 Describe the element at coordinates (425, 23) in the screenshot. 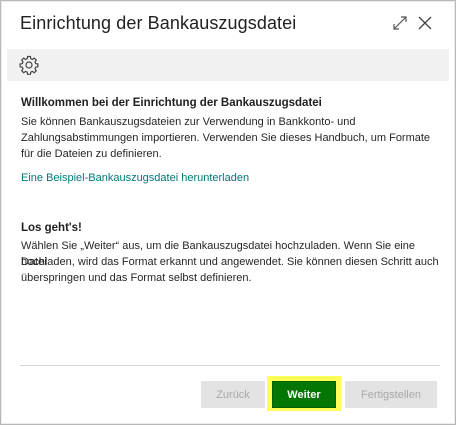

I see `close-icon` at that location.